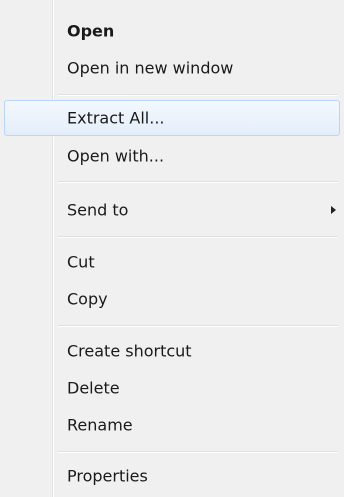  I want to click on menu-item-cut: Cut, so click(172, 262).